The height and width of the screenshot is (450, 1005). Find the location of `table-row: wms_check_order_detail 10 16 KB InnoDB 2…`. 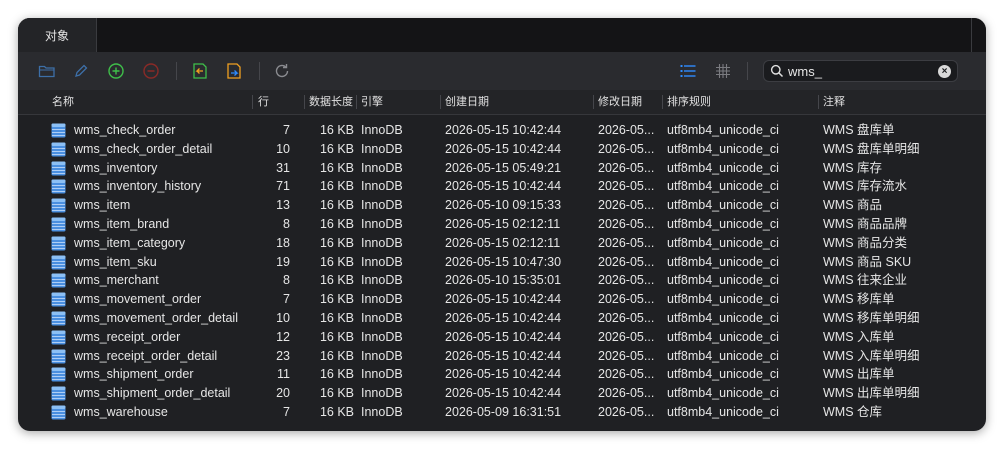

table-row: wms_check_order_detail 10 16 KB InnoDB 2… is located at coordinates (502, 149).